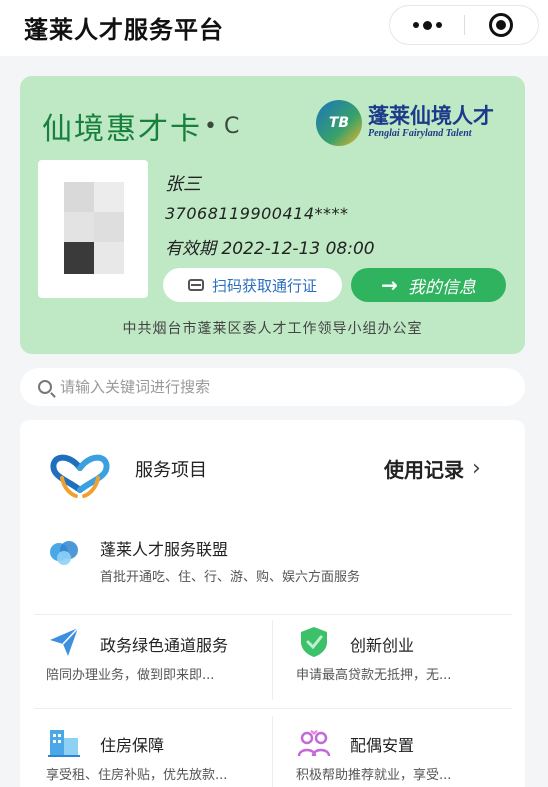 The image size is (548, 787). What do you see at coordinates (420, 133) in the screenshot?
I see `logo-text-en: Penglai Fairyland Talent` at bounding box center [420, 133].